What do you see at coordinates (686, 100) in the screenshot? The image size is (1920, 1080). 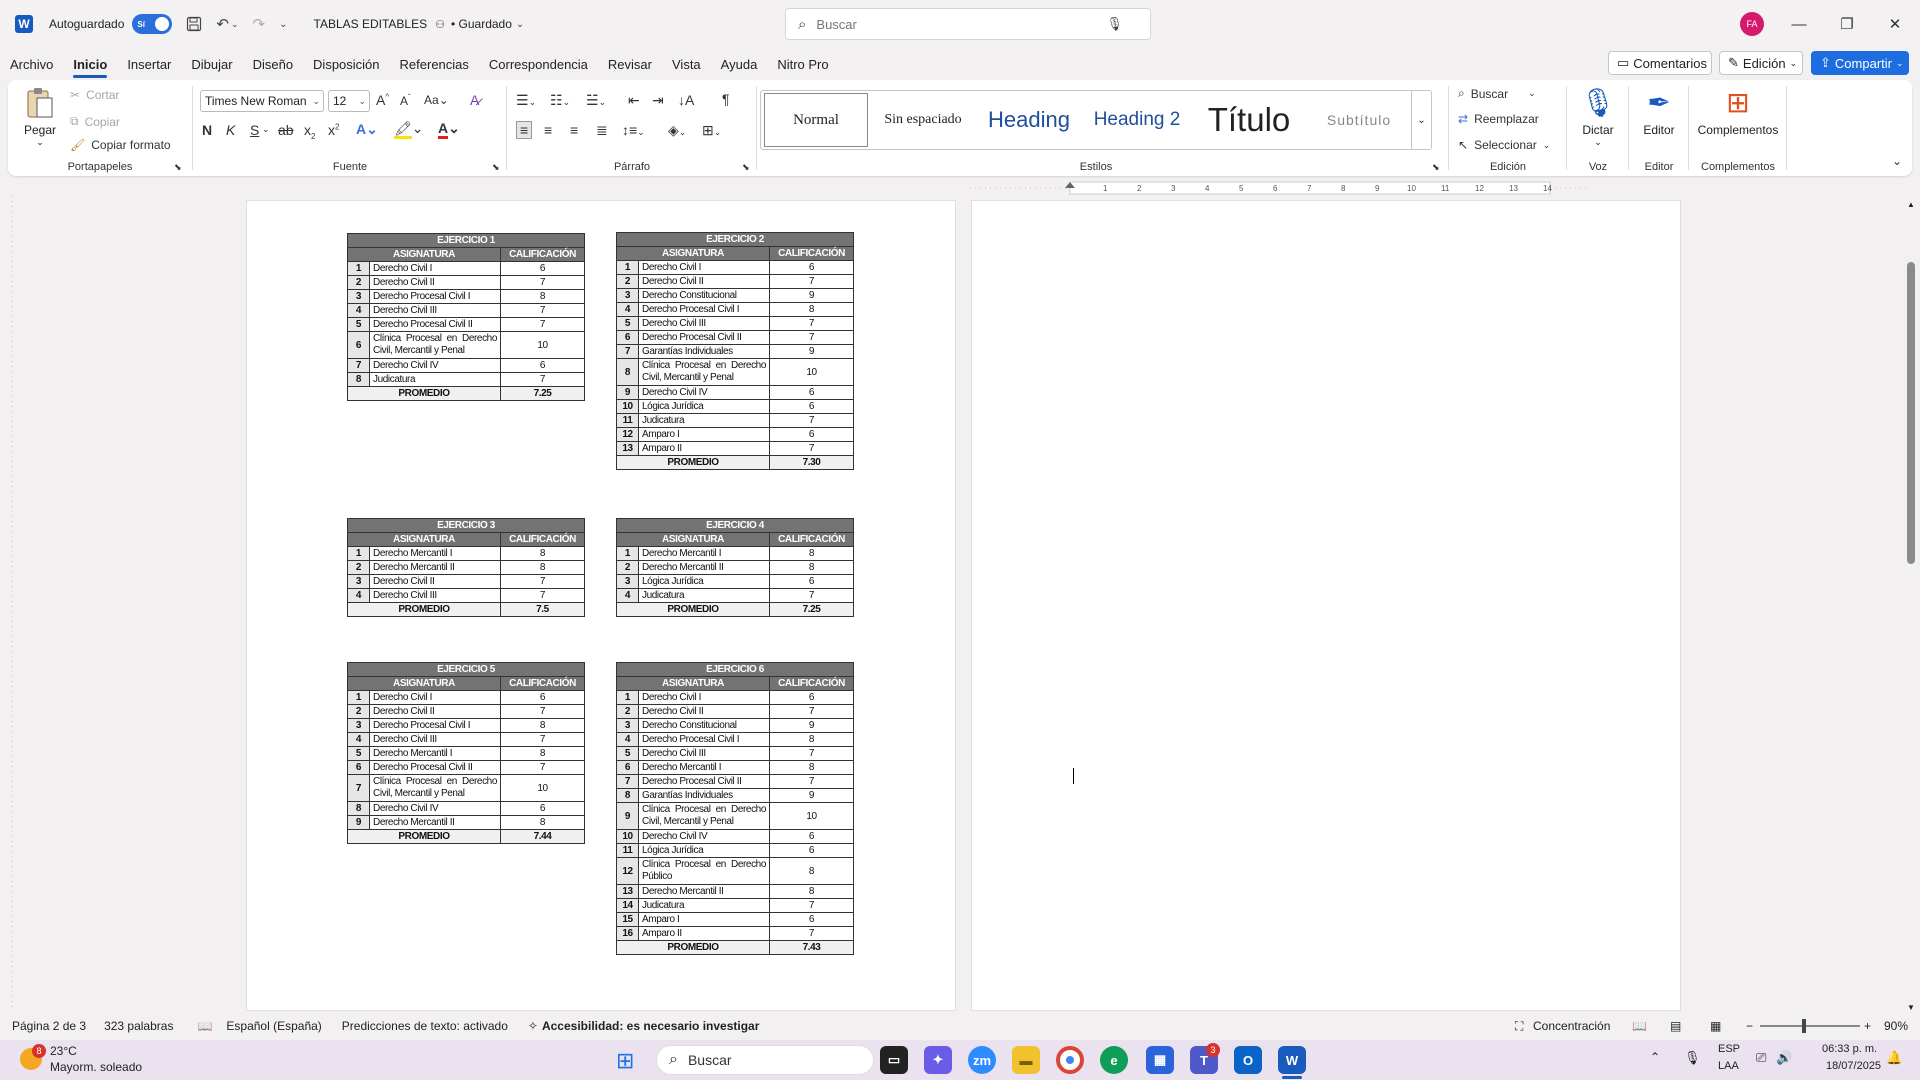 I see `sort-icon: ↓A` at bounding box center [686, 100].